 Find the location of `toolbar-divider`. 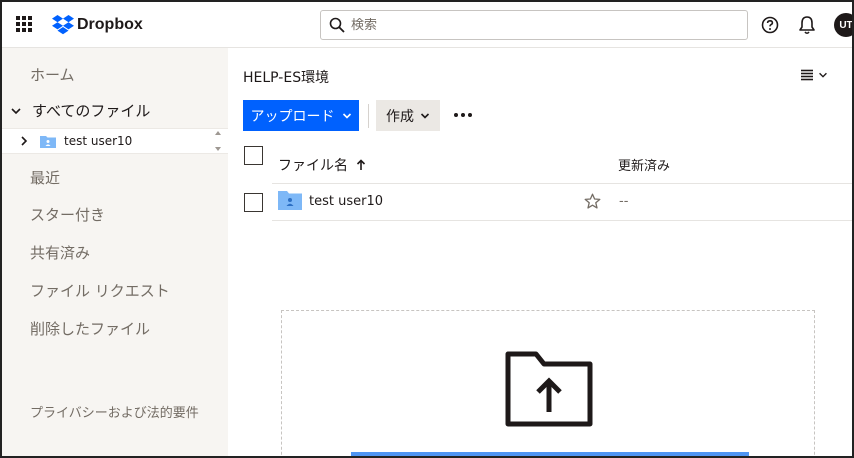

toolbar-divider is located at coordinates (368, 116).